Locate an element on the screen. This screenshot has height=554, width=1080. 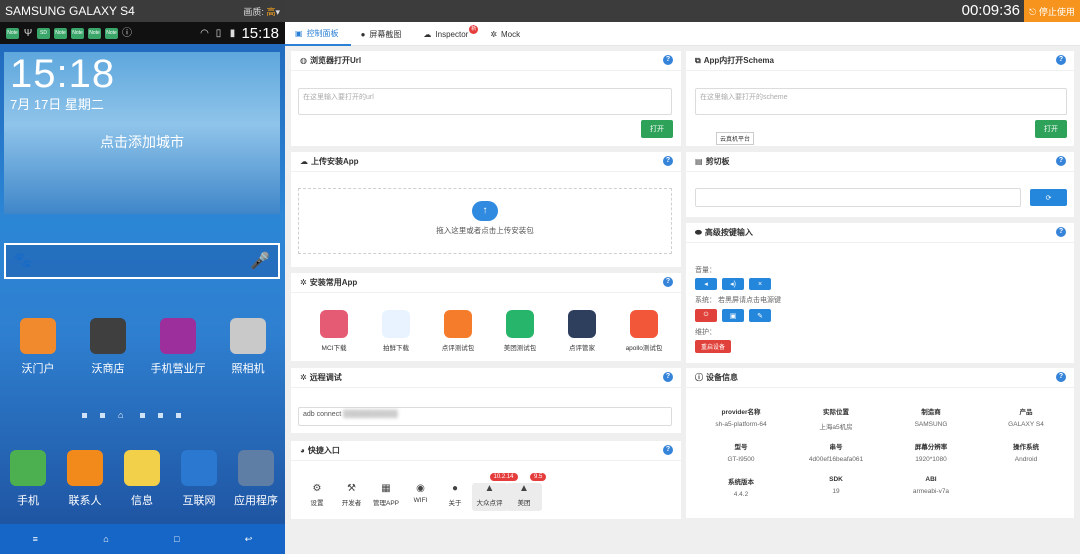
install-app-item: MCI下载 is located at coordinates (334, 331).